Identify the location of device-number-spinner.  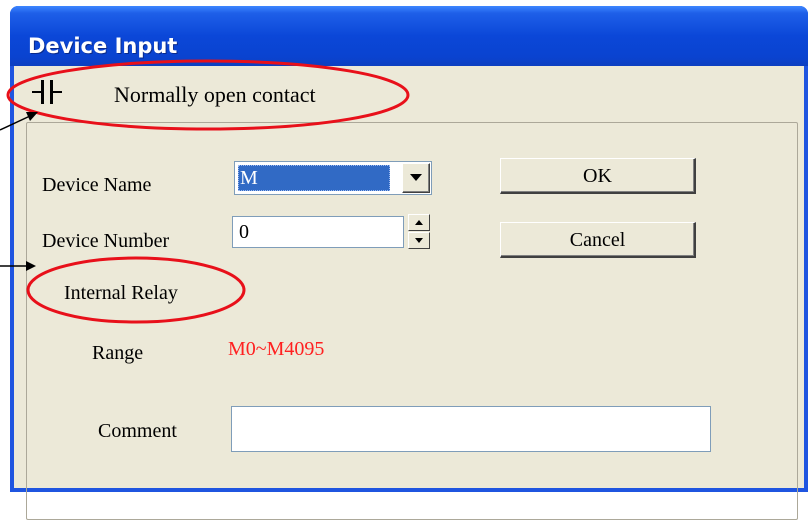
(419, 232).